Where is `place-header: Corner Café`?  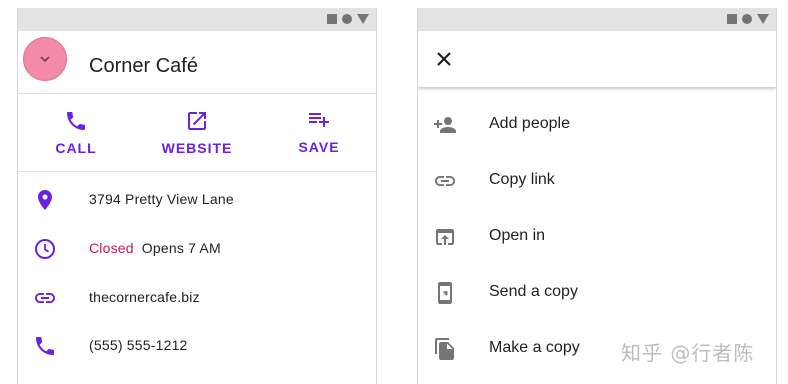
place-header: Corner Café is located at coordinates (197, 62).